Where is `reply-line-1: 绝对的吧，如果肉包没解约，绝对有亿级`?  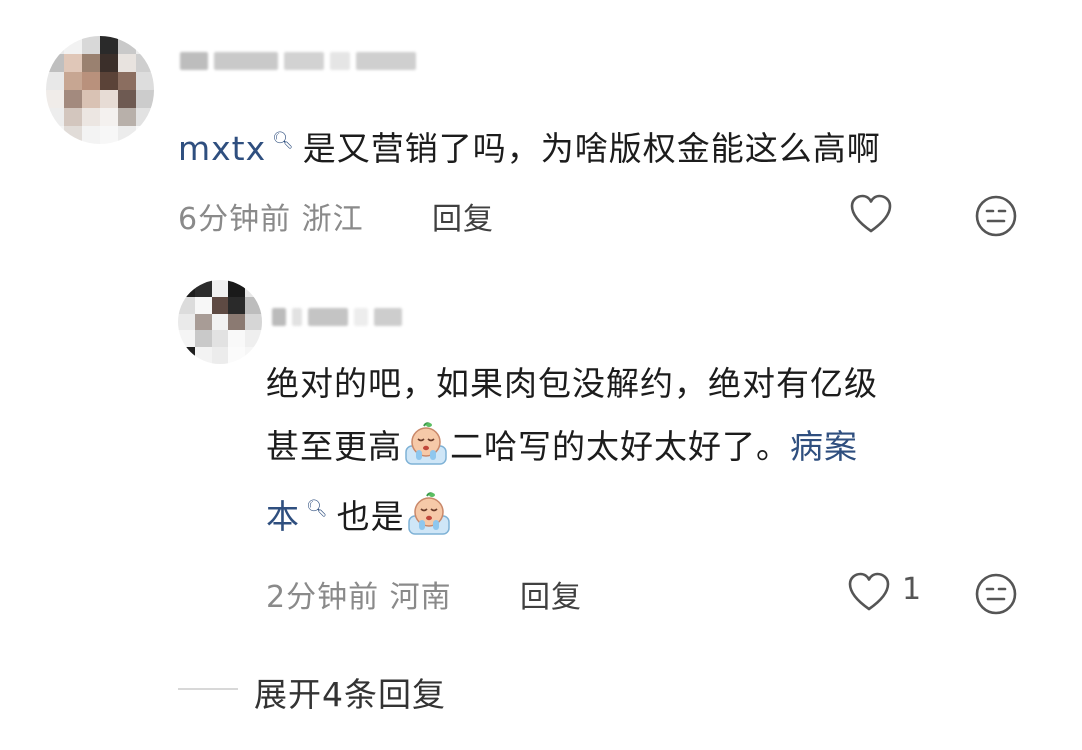
reply-line-1: 绝对的吧，如果肉包没解约，绝对有亿级 is located at coordinates (572, 383).